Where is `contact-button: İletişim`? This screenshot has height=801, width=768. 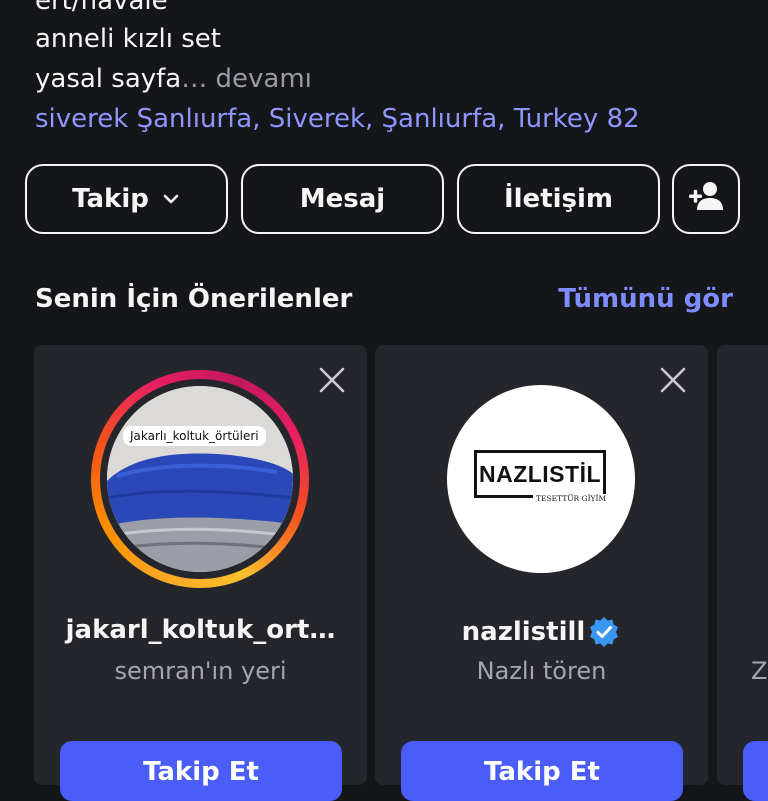
contact-button: İletişim is located at coordinates (558, 199).